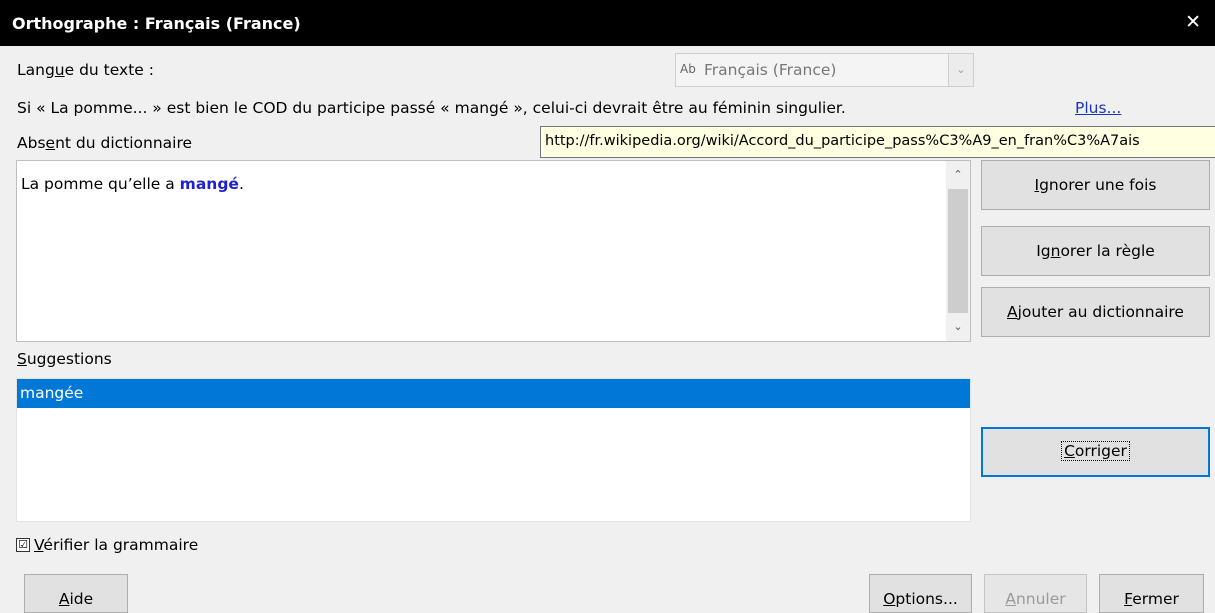  Describe the element at coordinates (105, 143) in the screenshot. I see `absent-label: Absent du dictionnaire` at that location.